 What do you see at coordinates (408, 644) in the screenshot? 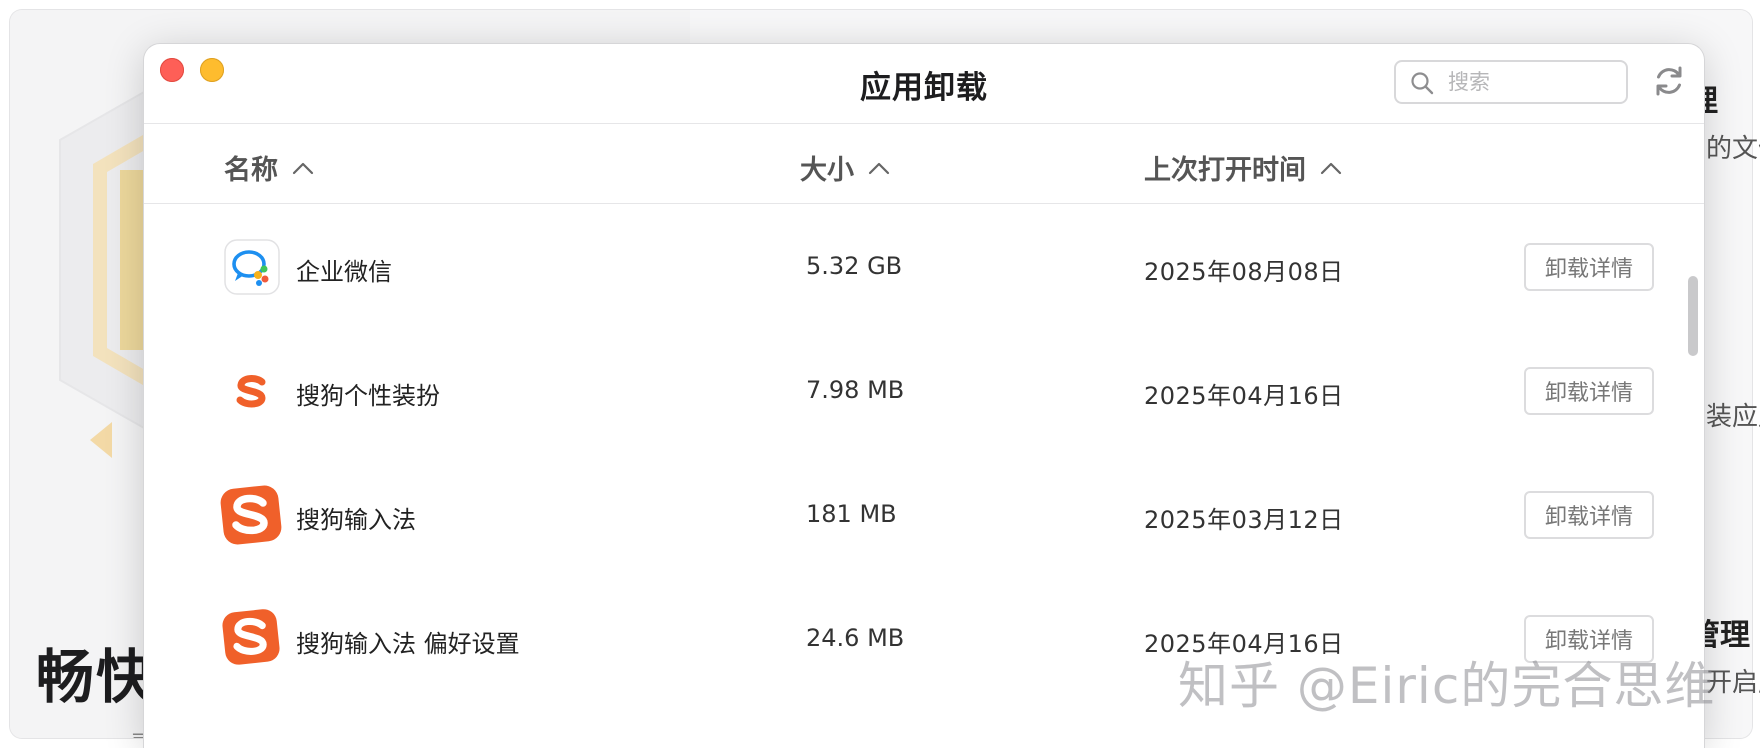
I see `app-name: 搜狗输入法 偏好设置` at bounding box center [408, 644].